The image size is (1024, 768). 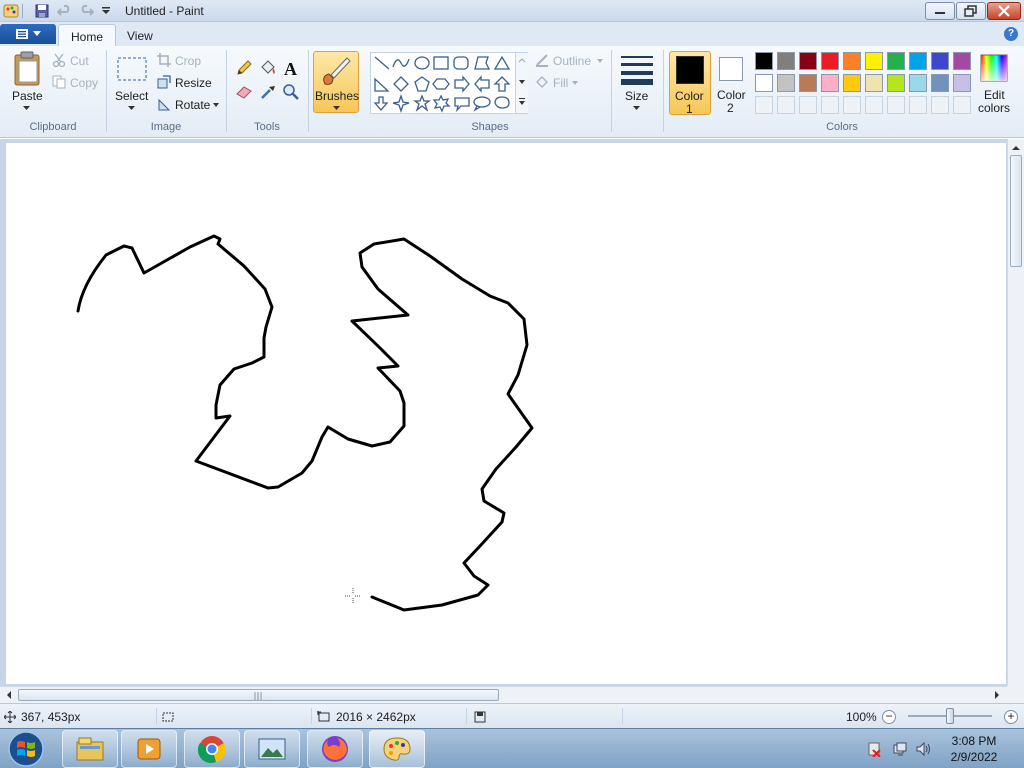 I want to click on minimize-button, so click(x=940, y=11).